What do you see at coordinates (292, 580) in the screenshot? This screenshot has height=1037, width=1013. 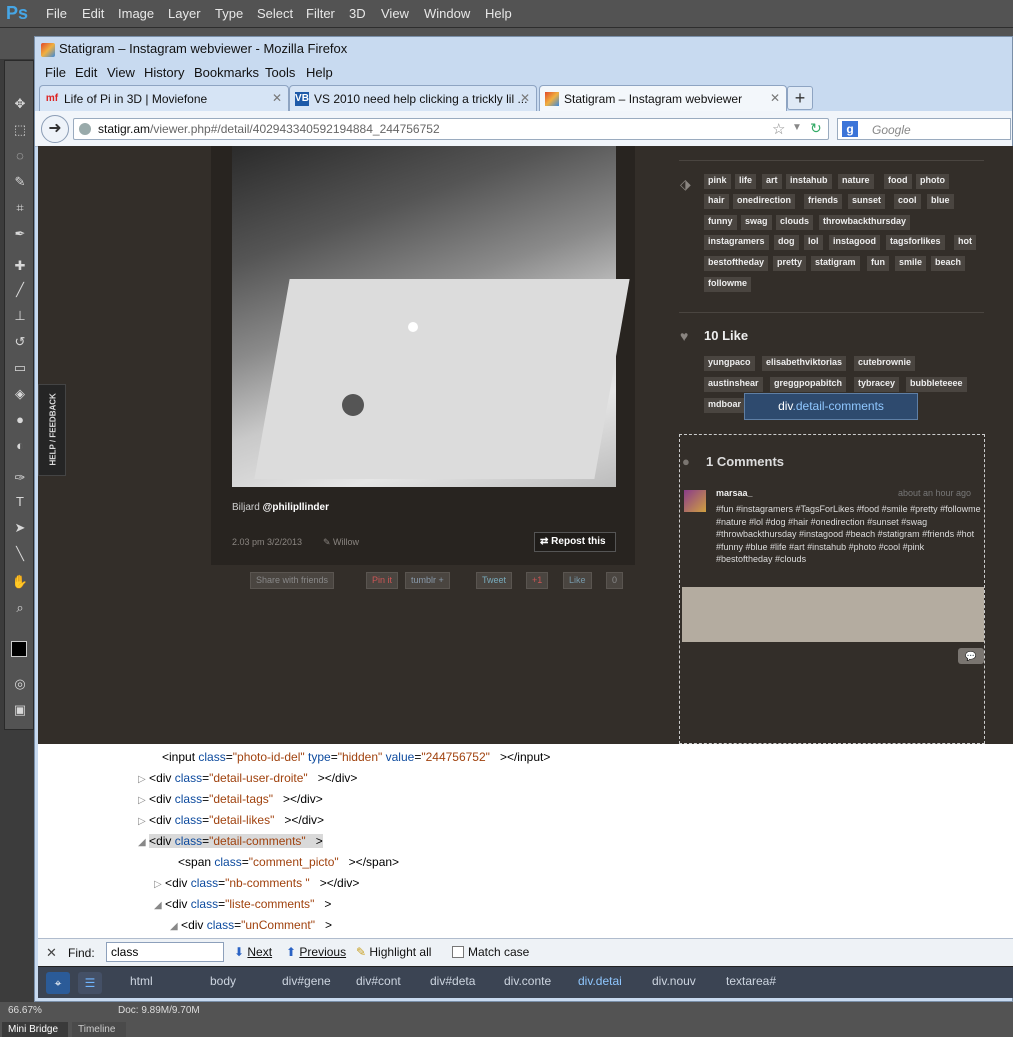 I see `share-with-friends-button: Share with friends` at bounding box center [292, 580].